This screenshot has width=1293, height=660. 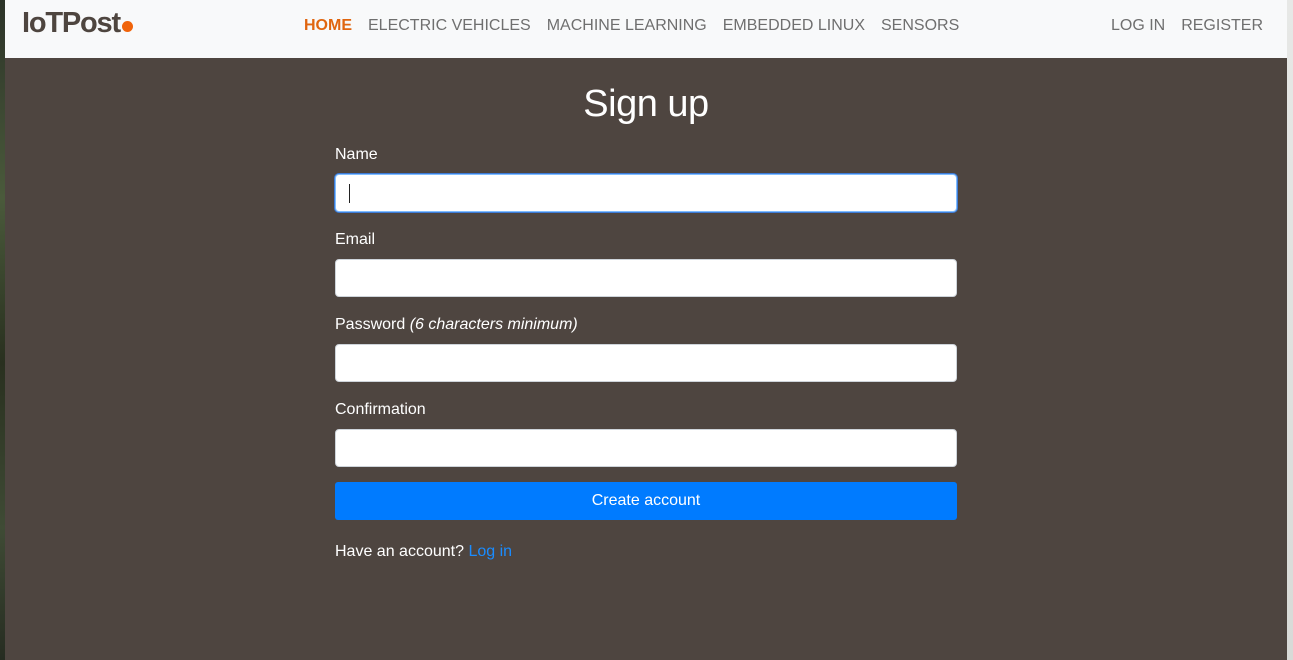 I want to click on nav-auth-links: LOG IN REGISTER, so click(x=1187, y=26).